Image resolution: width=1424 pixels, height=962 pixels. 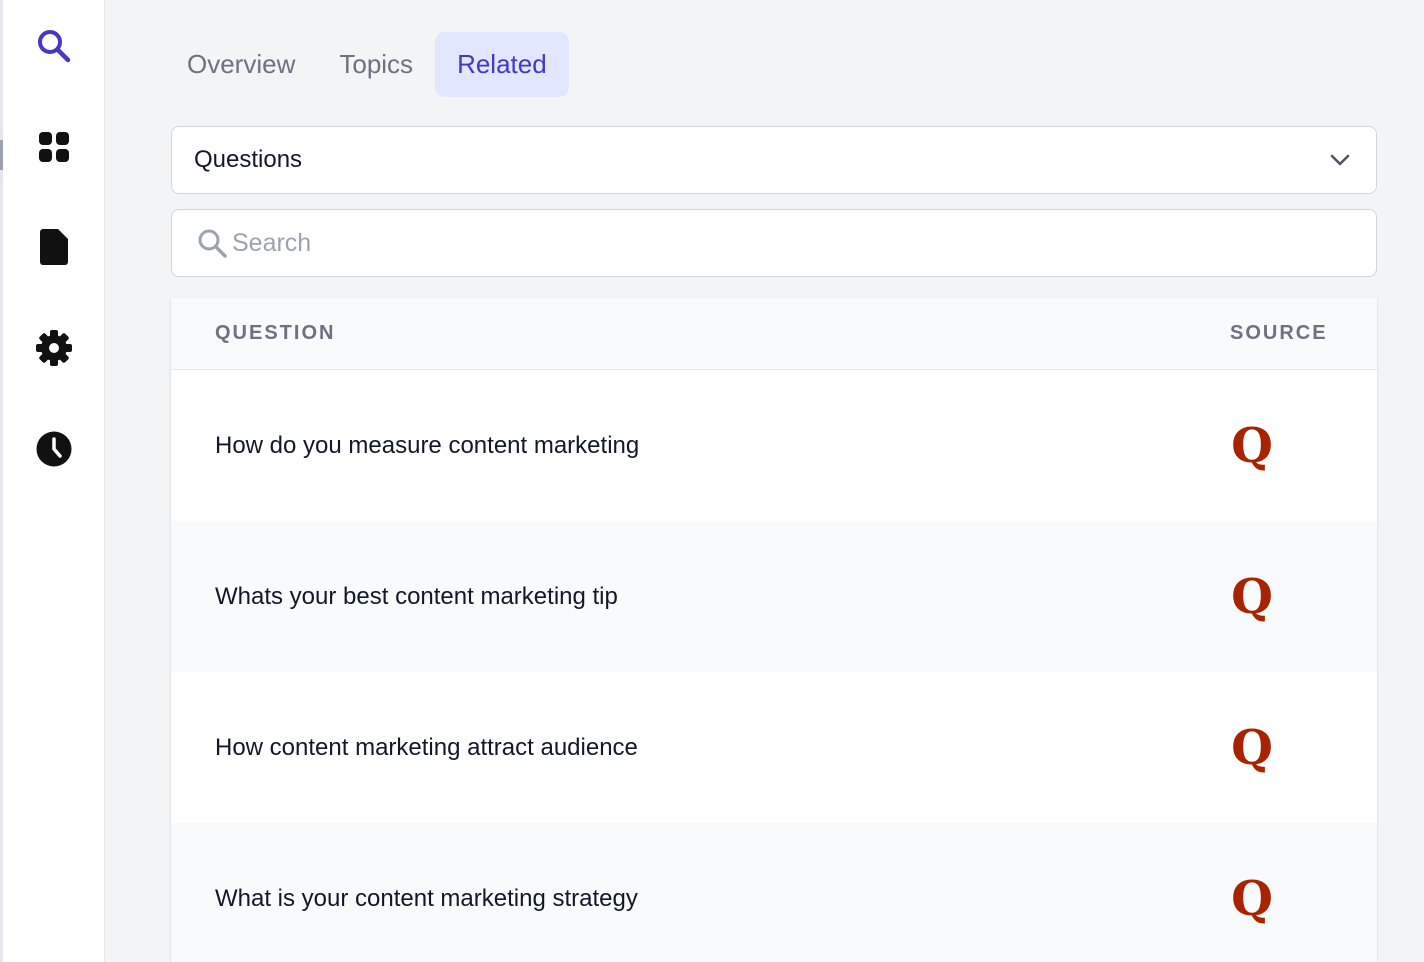 I want to click on search-box, so click(x=774, y=243).